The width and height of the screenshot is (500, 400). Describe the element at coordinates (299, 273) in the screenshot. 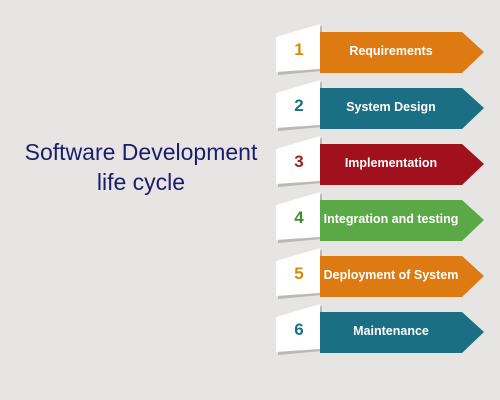

I see `step-number: 5` at that location.